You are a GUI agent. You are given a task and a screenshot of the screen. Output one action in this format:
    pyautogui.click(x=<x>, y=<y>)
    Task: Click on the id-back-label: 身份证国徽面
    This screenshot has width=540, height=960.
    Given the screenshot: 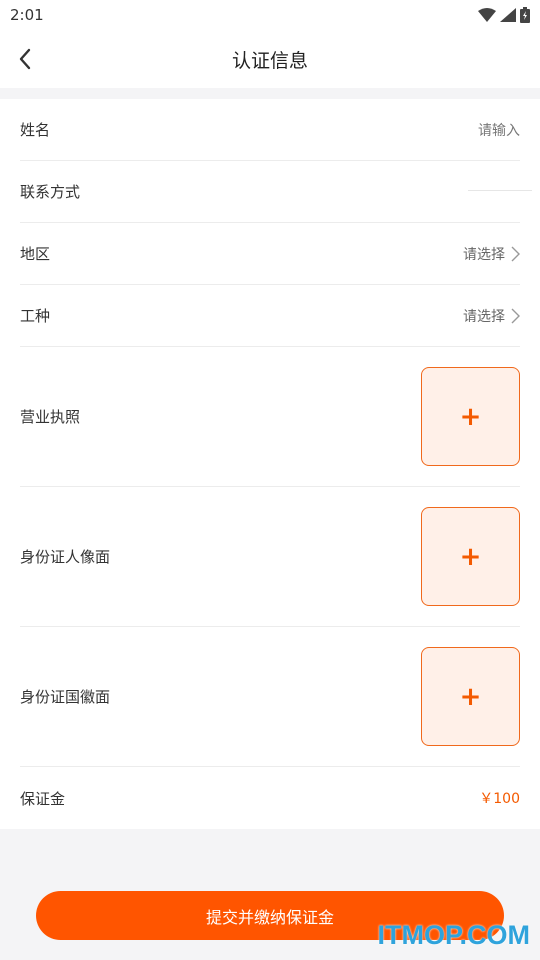 What is the action you would take?
    pyautogui.click(x=65, y=697)
    